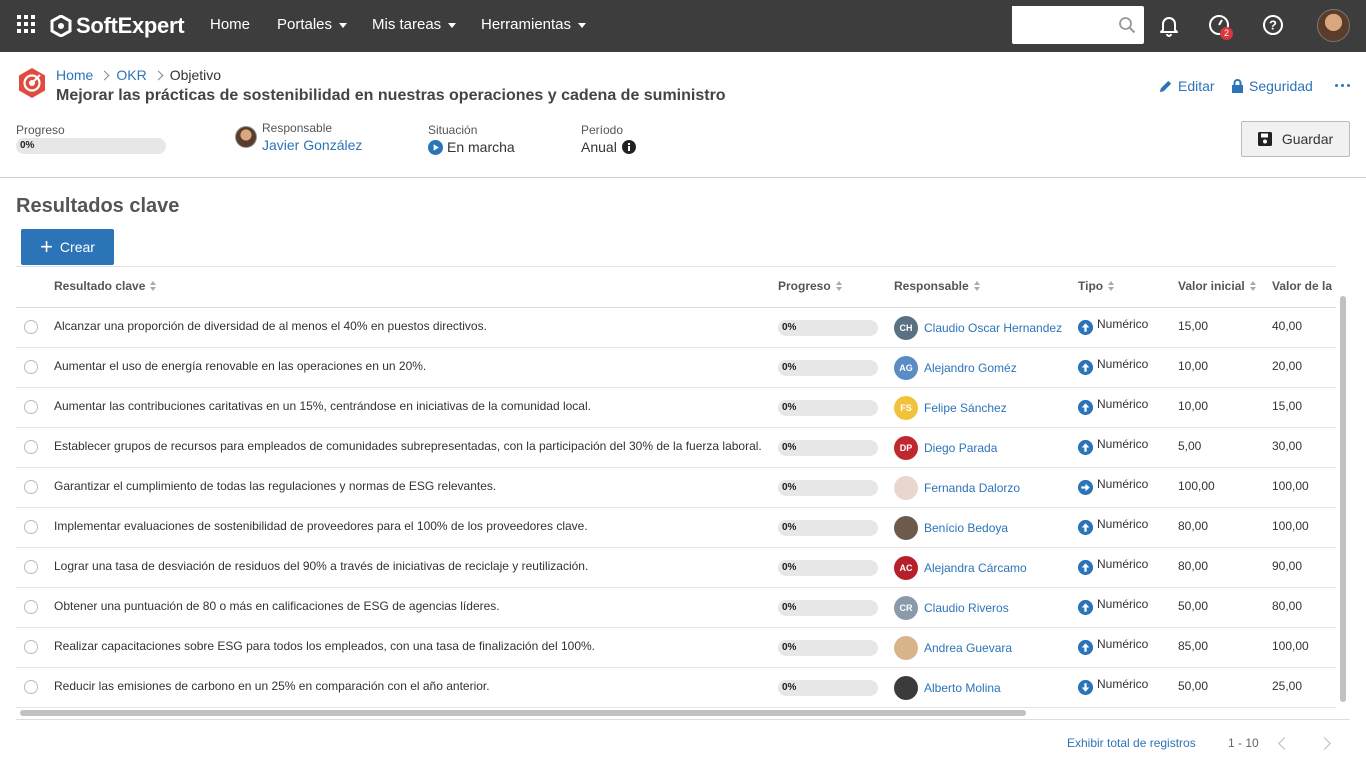 Image resolution: width=1366 pixels, height=768 pixels. What do you see at coordinates (975, 568) in the screenshot?
I see `owner-link: Alejandra Cárcamo` at bounding box center [975, 568].